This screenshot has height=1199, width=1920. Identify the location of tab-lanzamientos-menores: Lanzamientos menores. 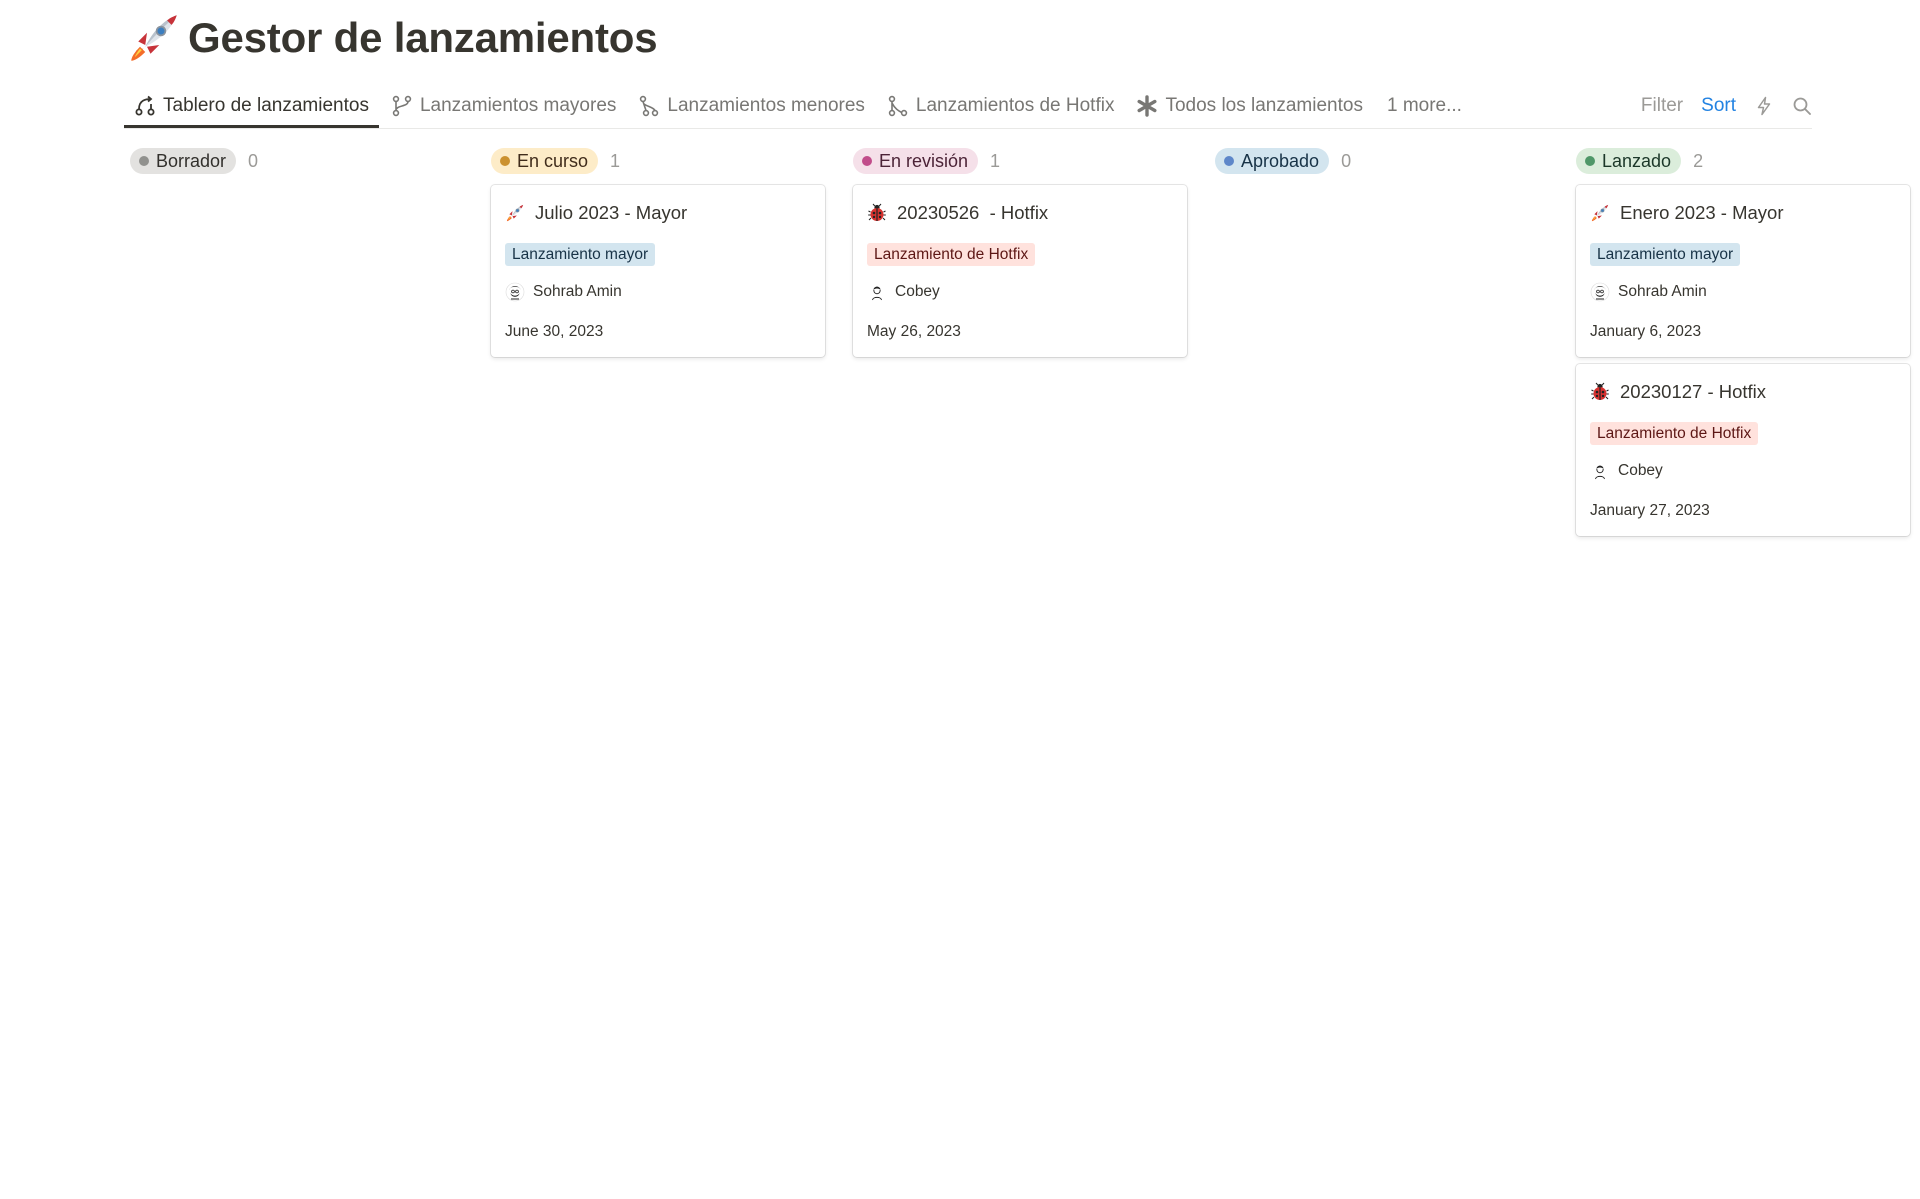
(751, 106).